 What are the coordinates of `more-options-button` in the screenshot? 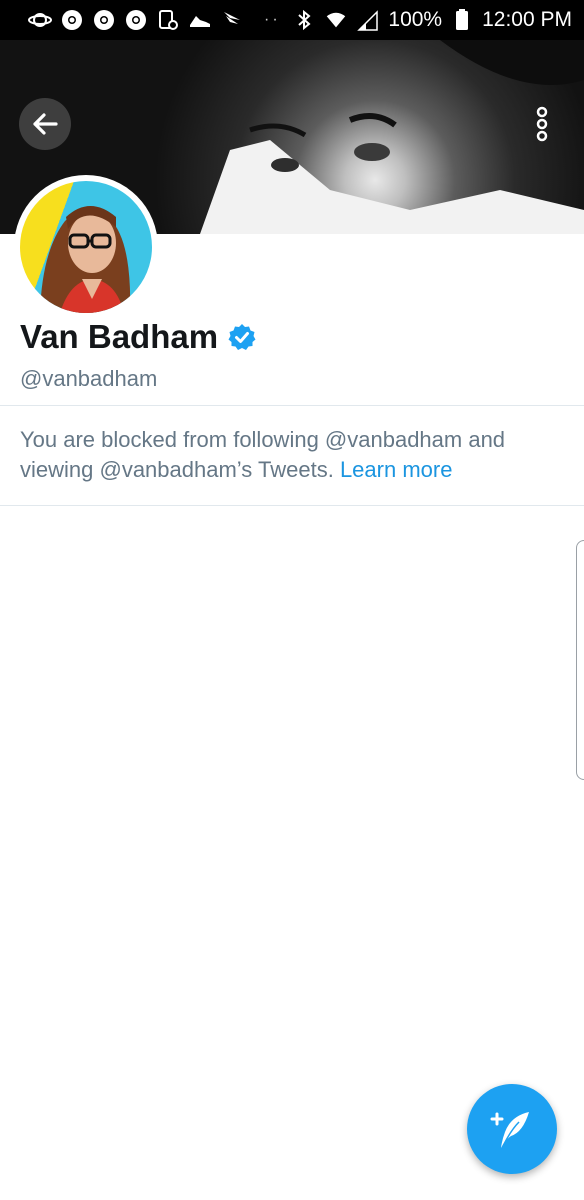 It's located at (542, 124).